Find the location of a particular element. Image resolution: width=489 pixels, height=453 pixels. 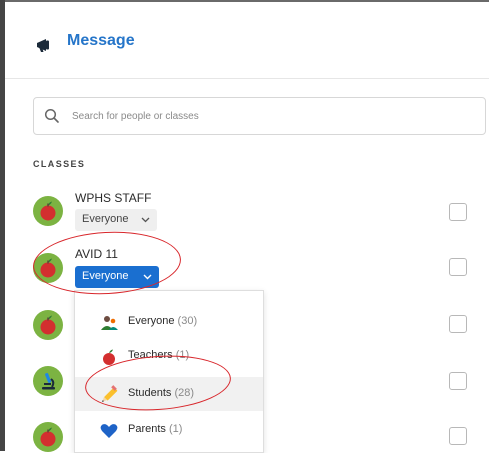

microscope-icon is located at coordinates (48, 381).